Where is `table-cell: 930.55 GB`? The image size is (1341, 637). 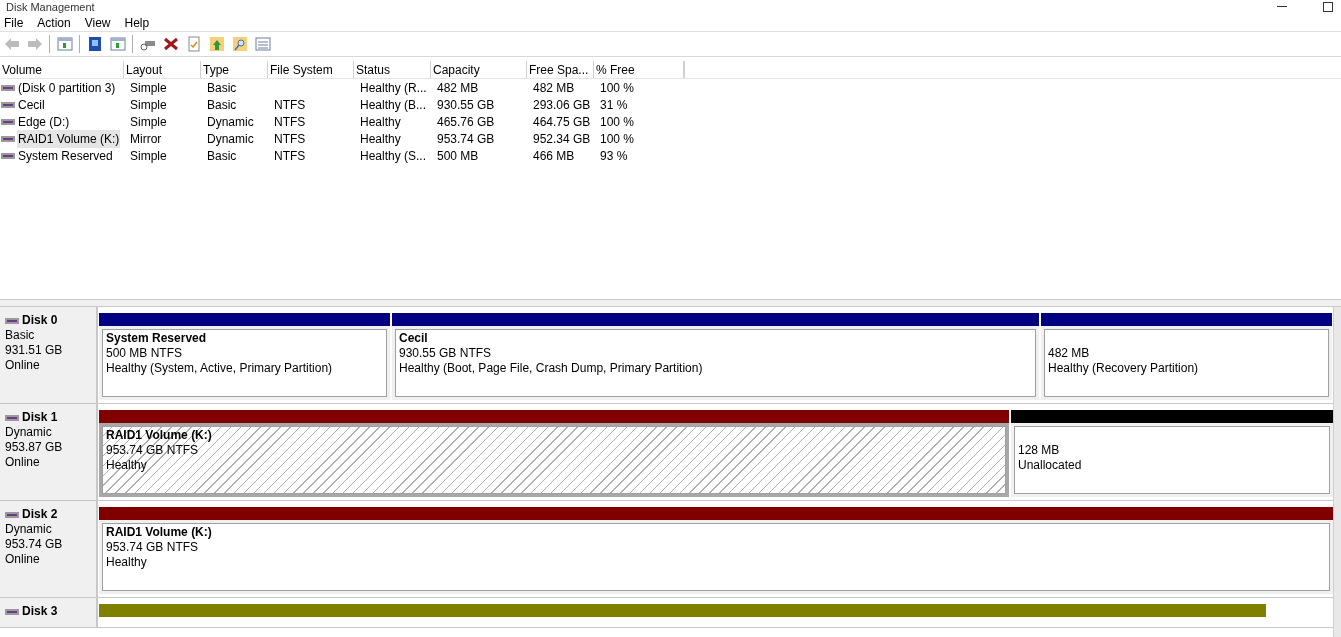 table-cell: 930.55 GB is located at coordinates (466, 104).